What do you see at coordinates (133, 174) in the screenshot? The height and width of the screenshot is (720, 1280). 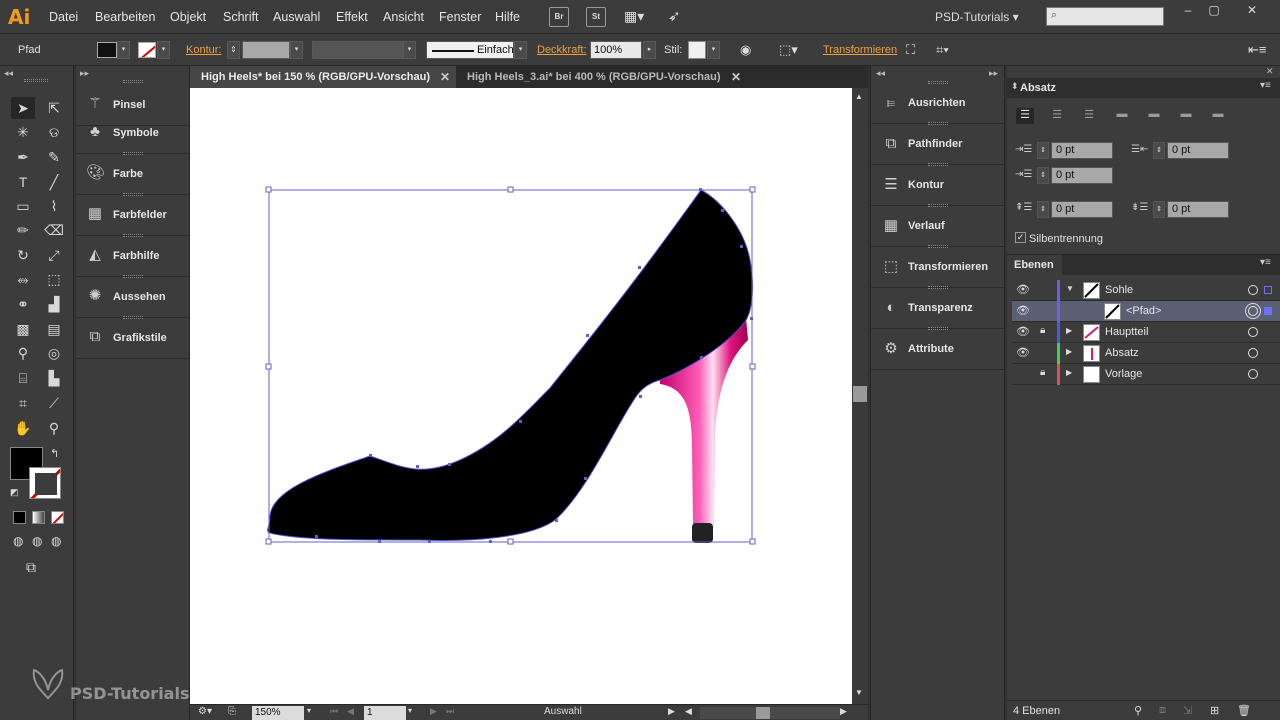 I see `dock-item-farbe: 🎨︎ Farbe` at bounding box center [133, 174].